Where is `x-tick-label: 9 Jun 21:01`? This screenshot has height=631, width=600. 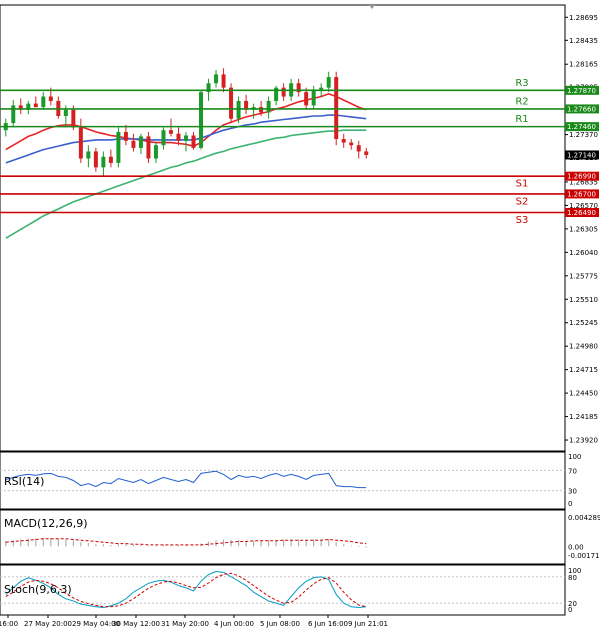 x-tick-label: 9 Jun 21:01 is located at coordinates (368, 624).